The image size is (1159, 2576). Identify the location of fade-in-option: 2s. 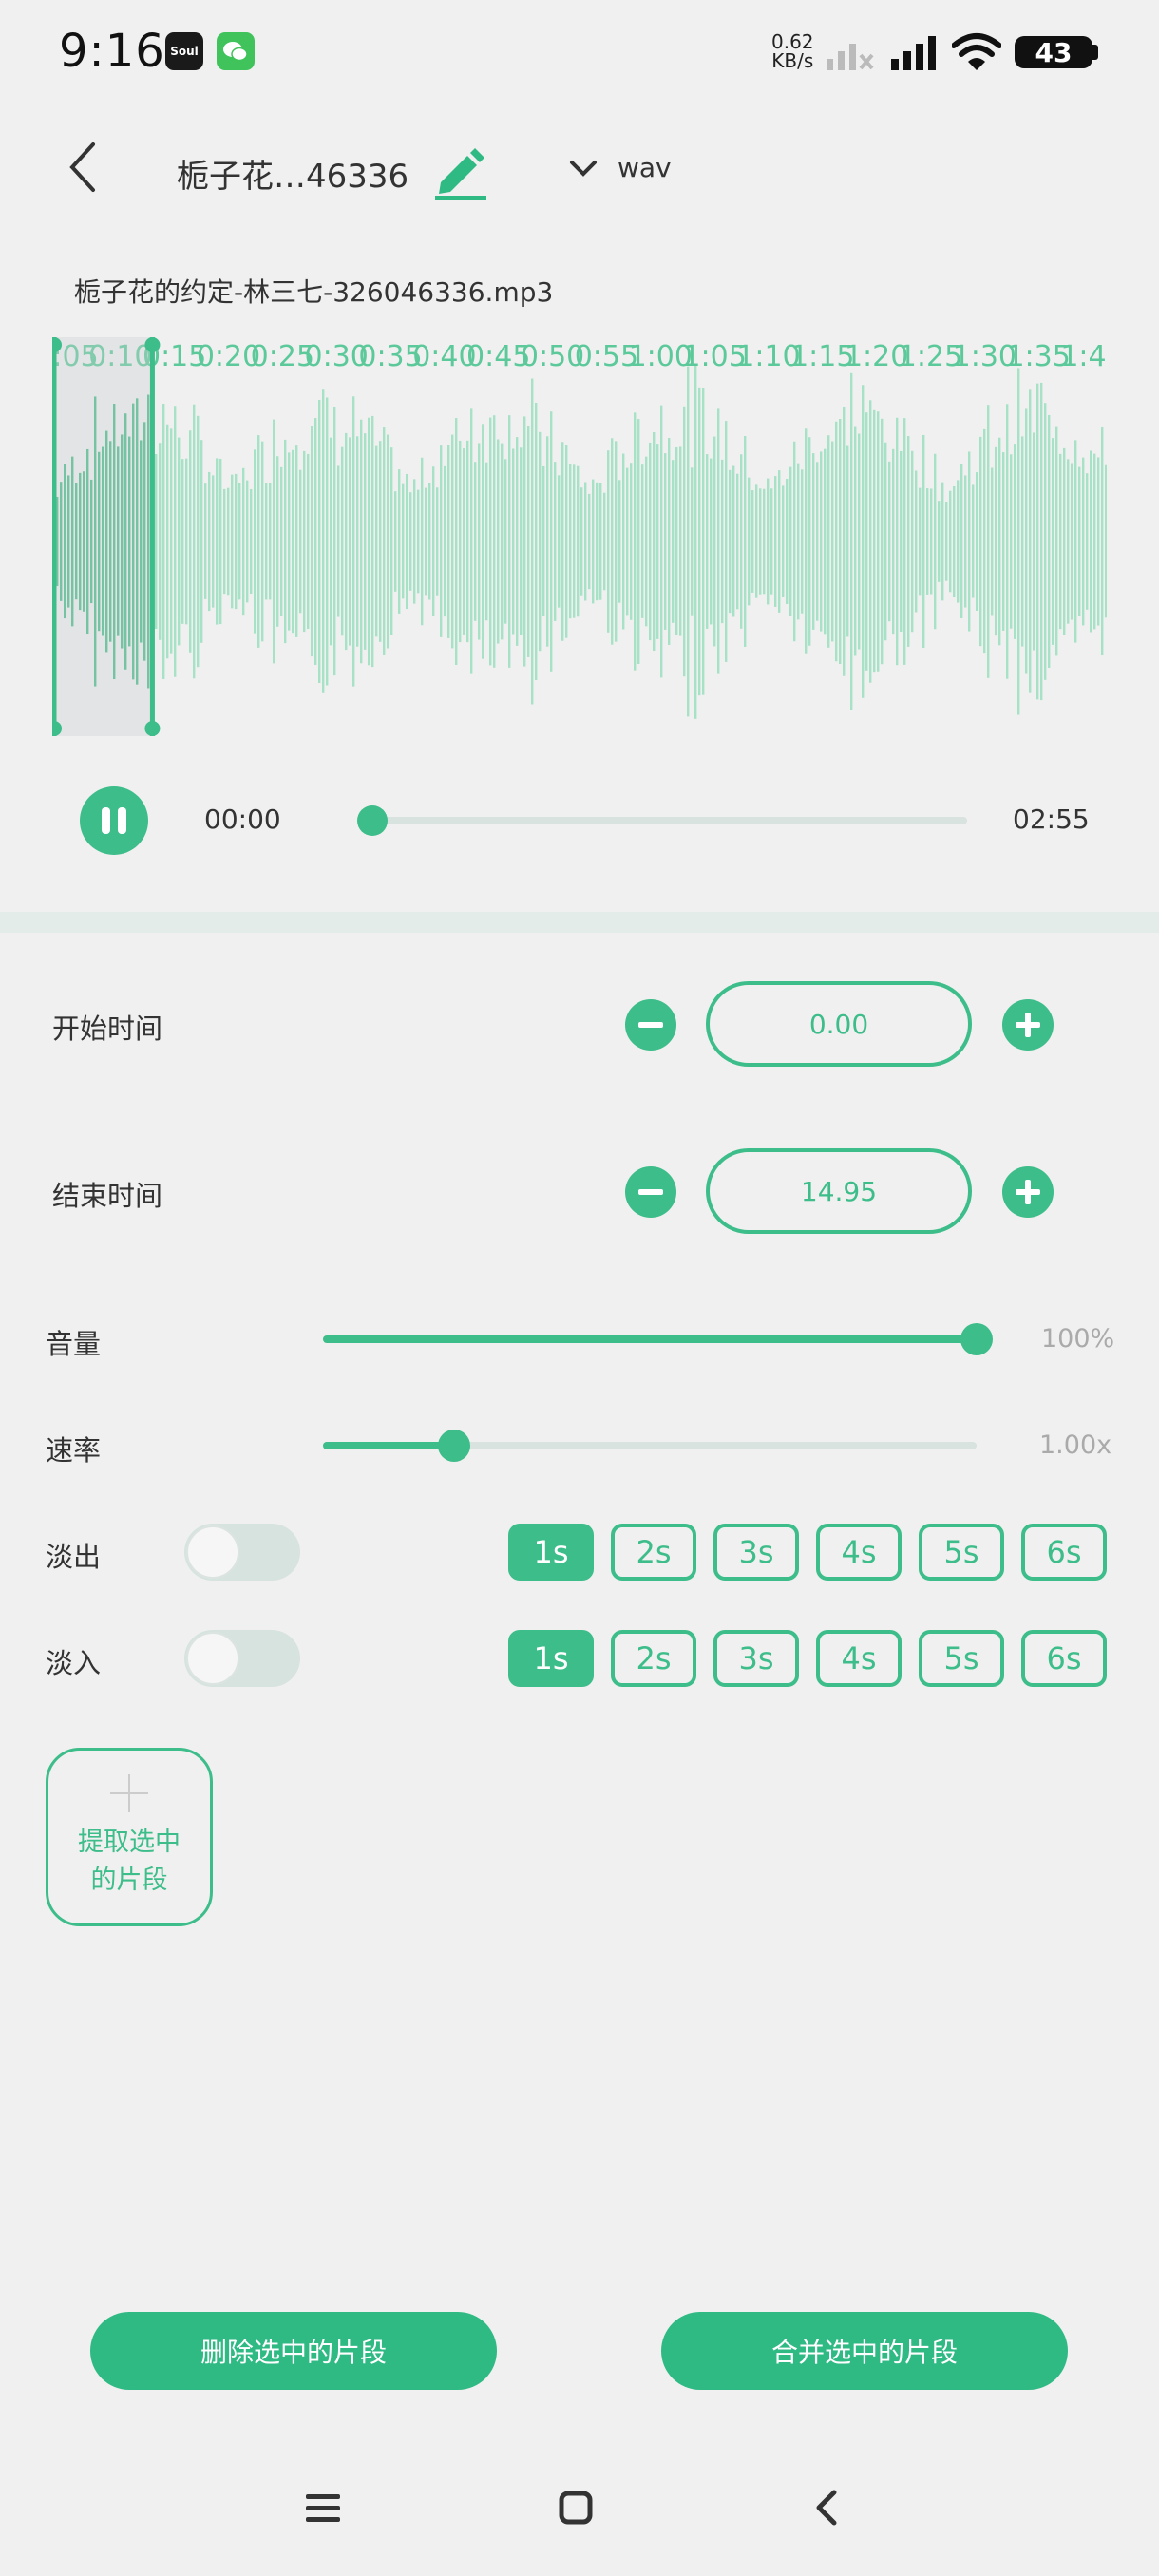
(653, 1658).